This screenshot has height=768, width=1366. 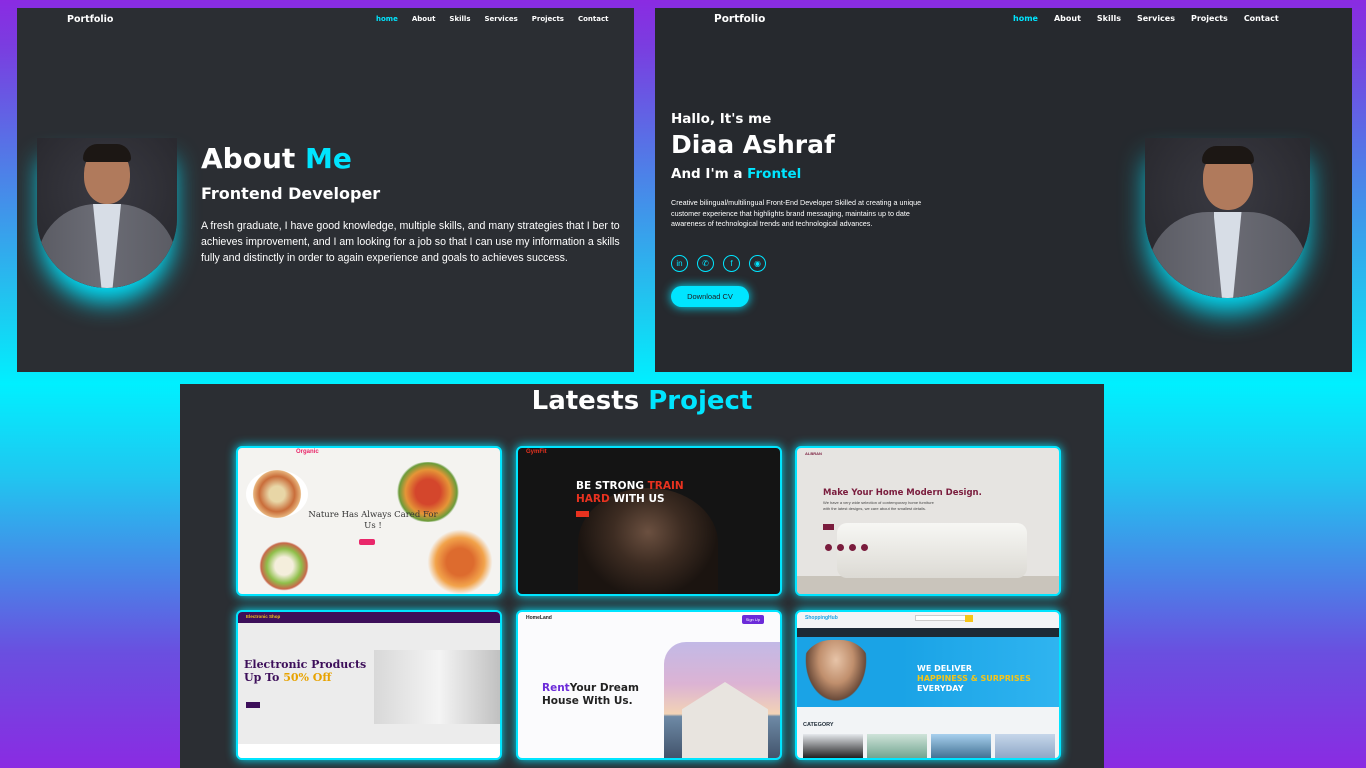 What do you see at coordinates (718, 263) in the screenshot?
I see `social-links: in ✆ f ◉` at bounding box center [718, 263].